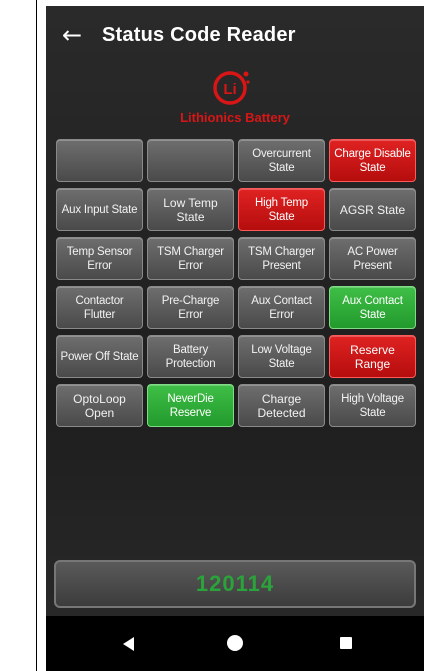 This screenshot has height=671, width=434. What do you see at coordinates (99, 258) in the screenshot?
I see `status-cell: Temp Sensor Error` at bounding box center [99, 258].